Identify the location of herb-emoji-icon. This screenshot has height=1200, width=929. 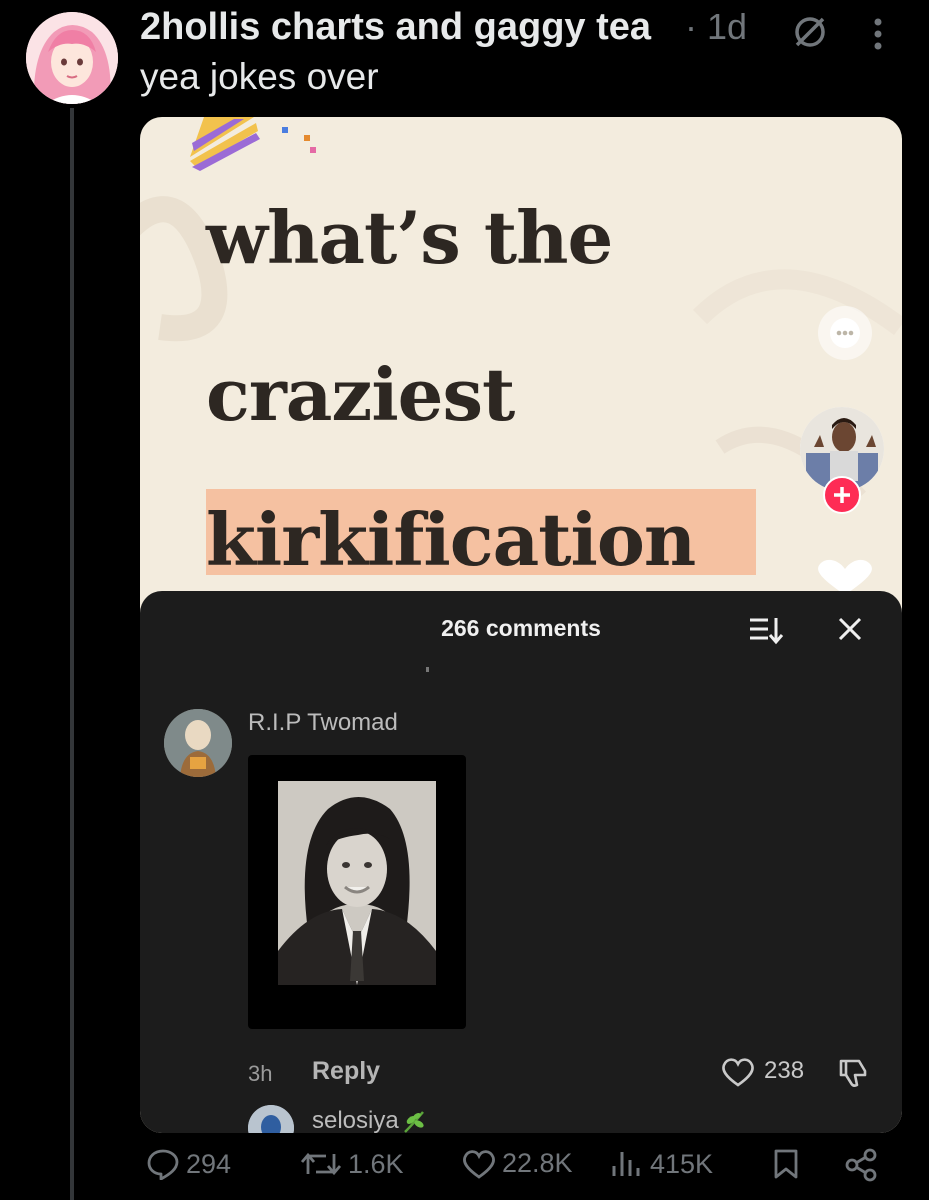
(413, 1121).